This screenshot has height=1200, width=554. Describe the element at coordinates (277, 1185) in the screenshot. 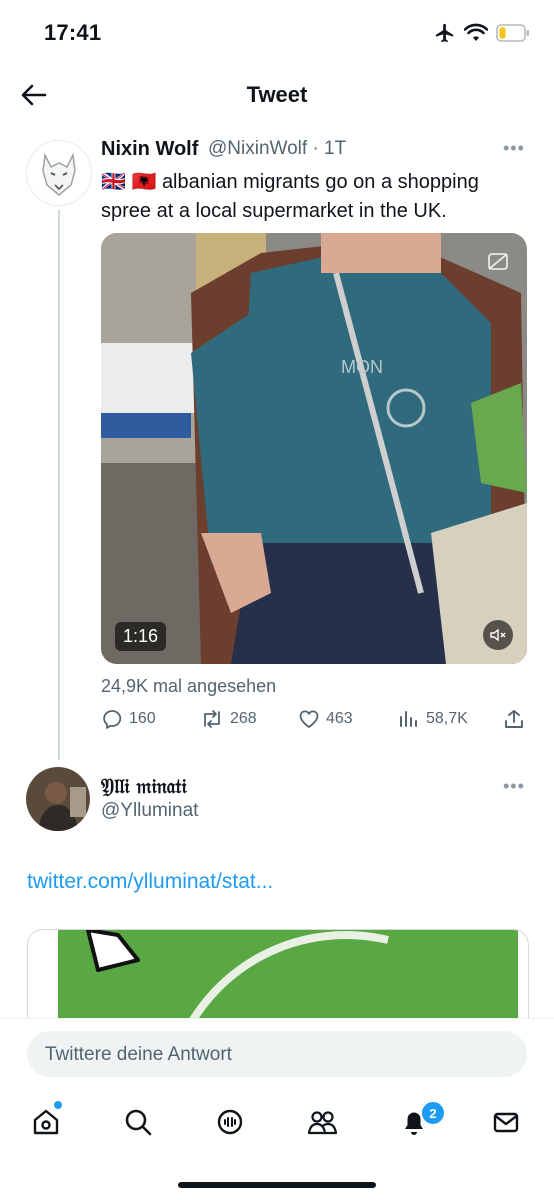

I see `home-indicator` at that location.